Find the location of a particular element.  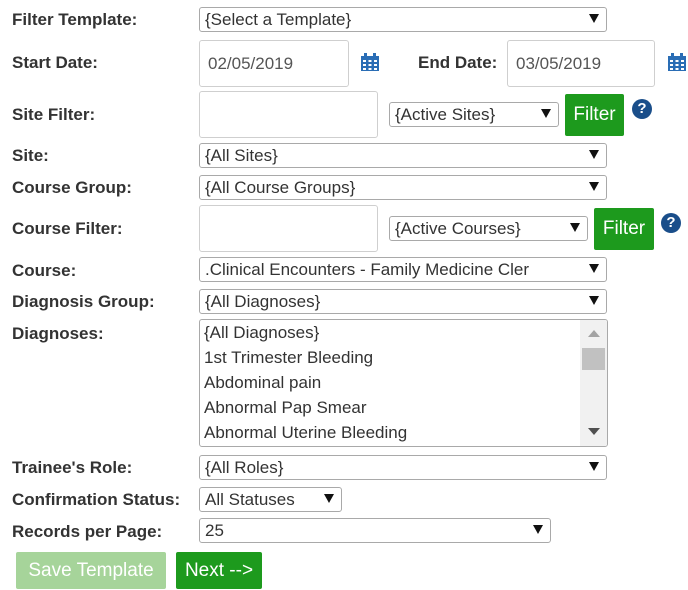

course-group-label: Course Group: is located at coordinates (72, 187).